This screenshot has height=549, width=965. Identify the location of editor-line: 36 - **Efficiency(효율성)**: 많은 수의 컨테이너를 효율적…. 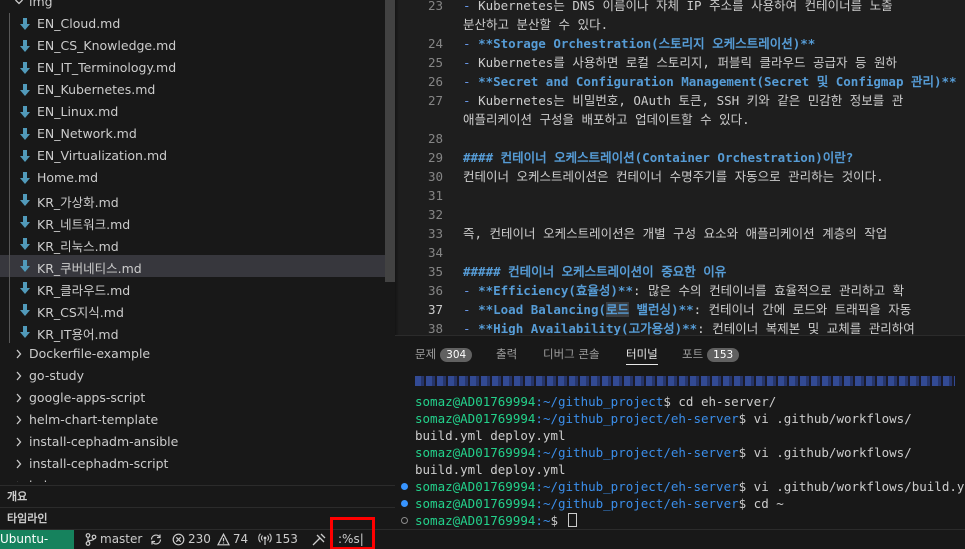
(680, 290).